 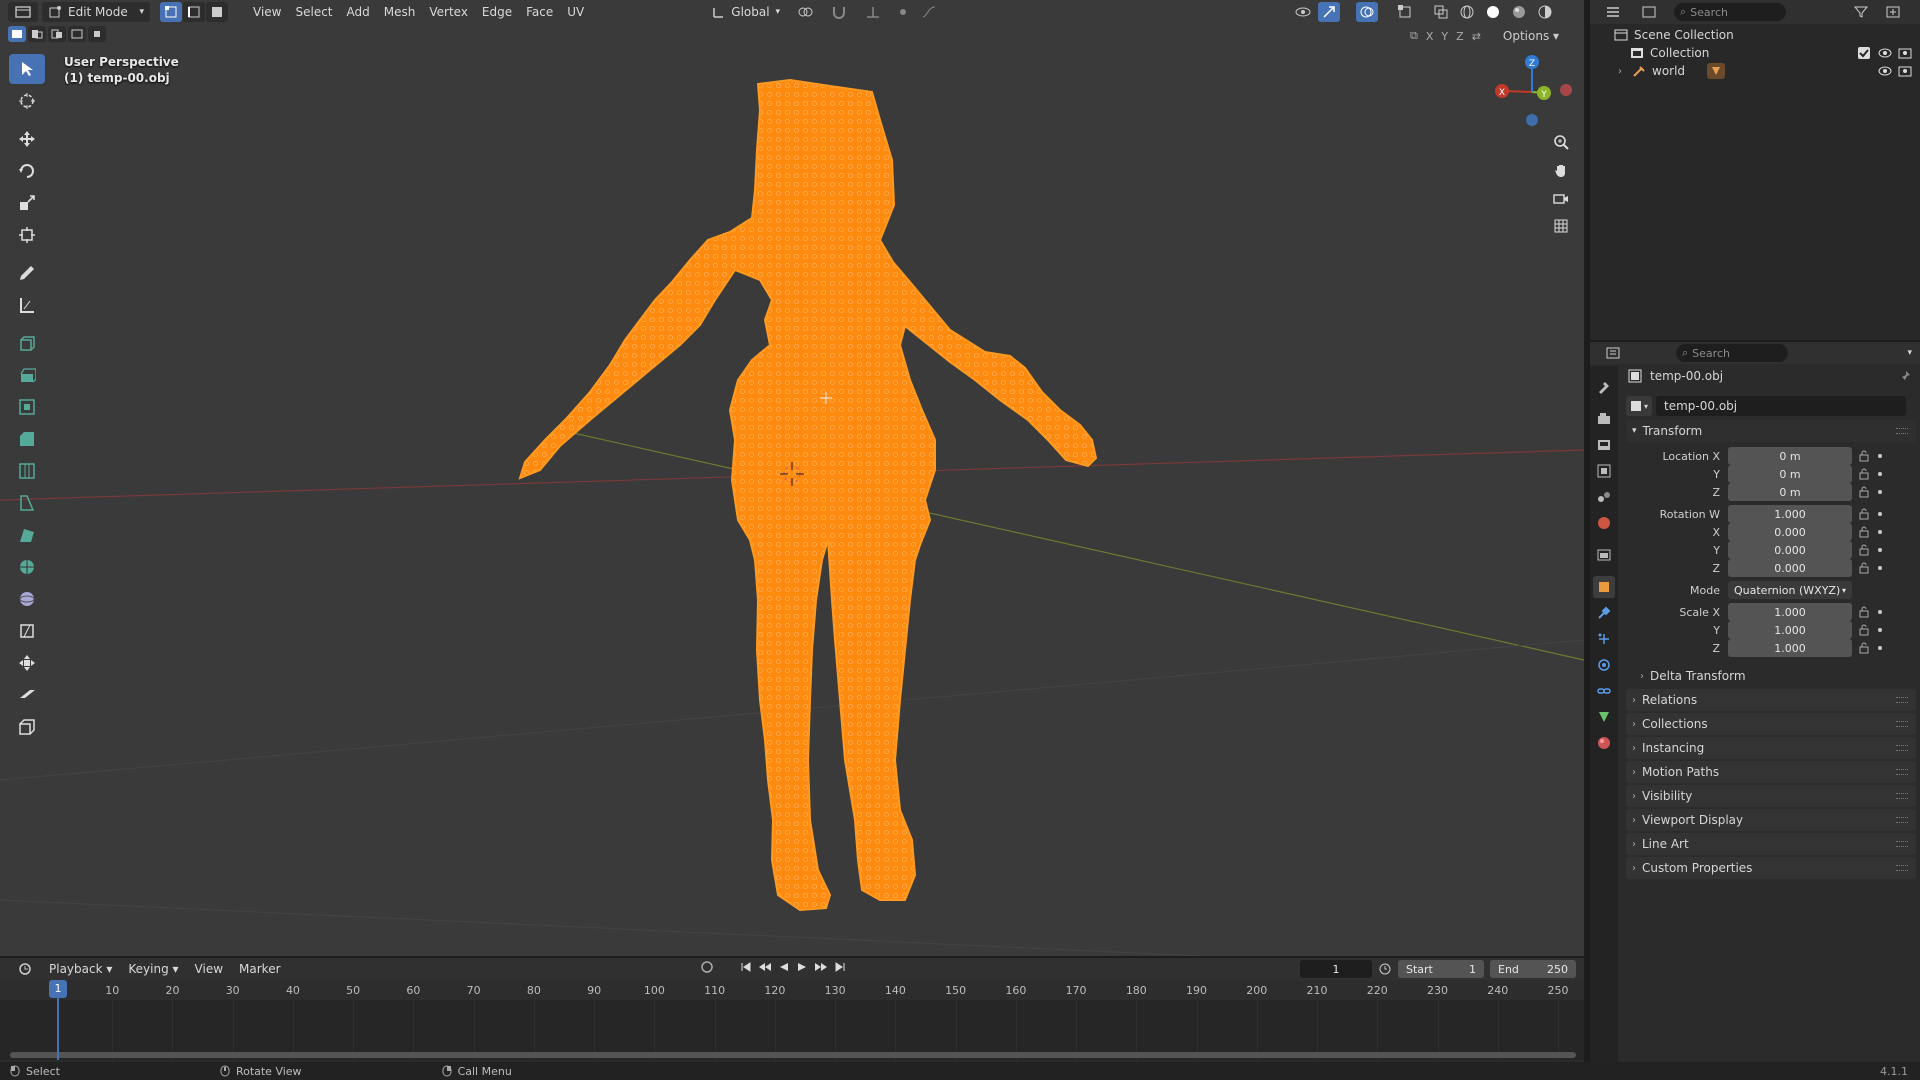 I want to click on shrink-fatten-tool-icon, so click(x=27, y=663).